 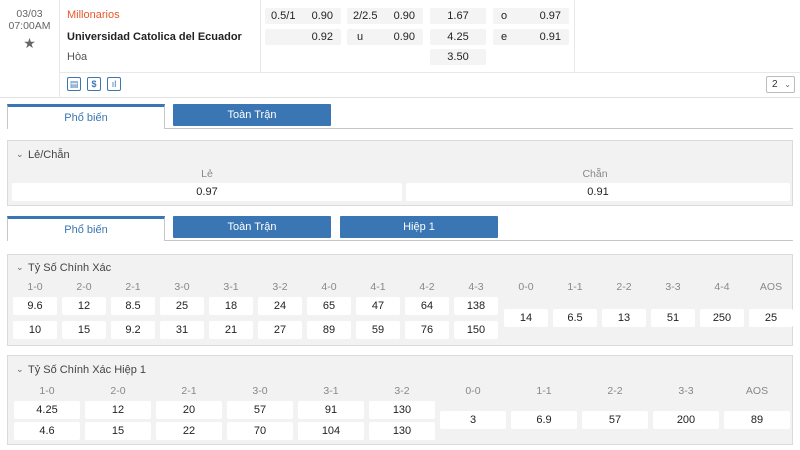 What do you see at coordinates (595, 174) in the screenshot?
I see `even-label: Chẵn` at bounding box center [595, 174].